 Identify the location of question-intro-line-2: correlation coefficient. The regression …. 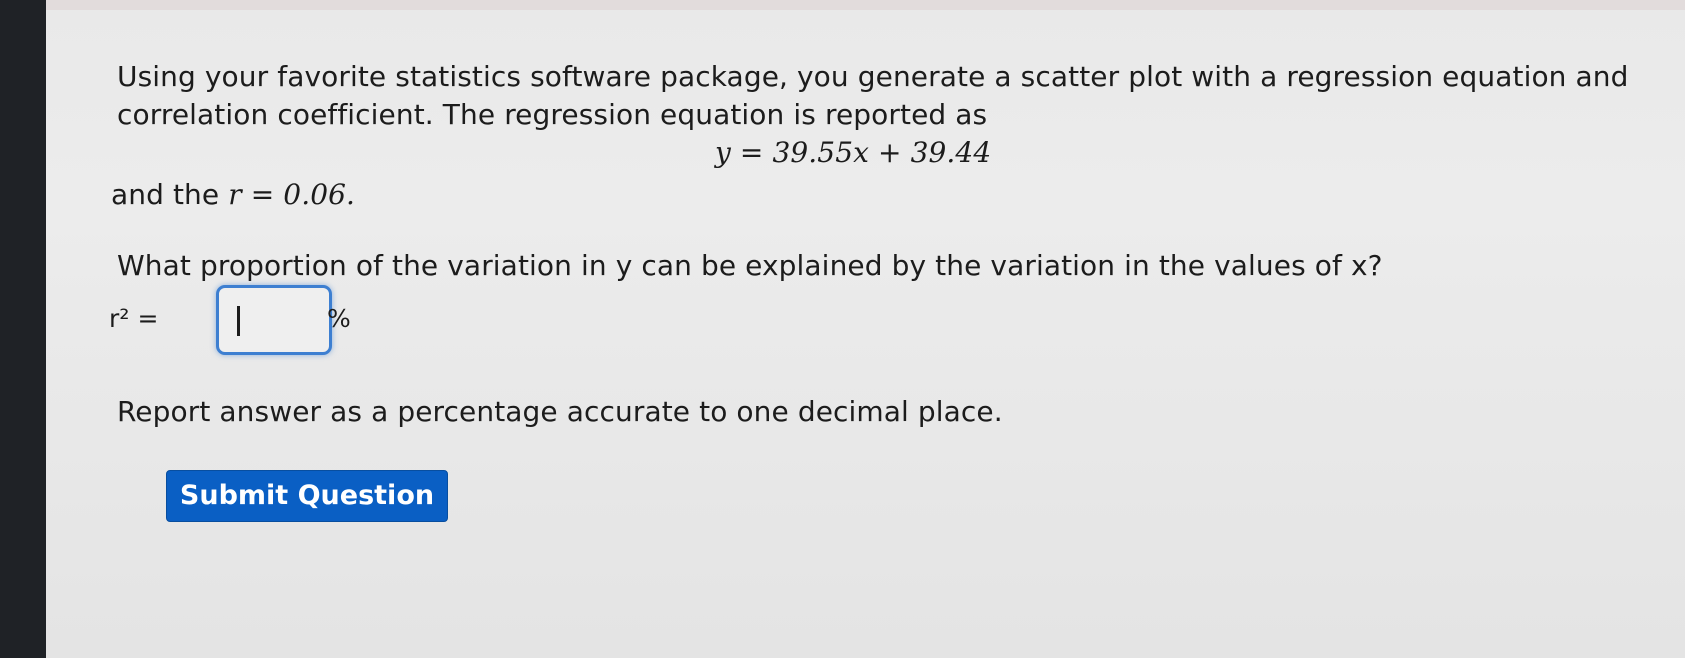
(552, 114).